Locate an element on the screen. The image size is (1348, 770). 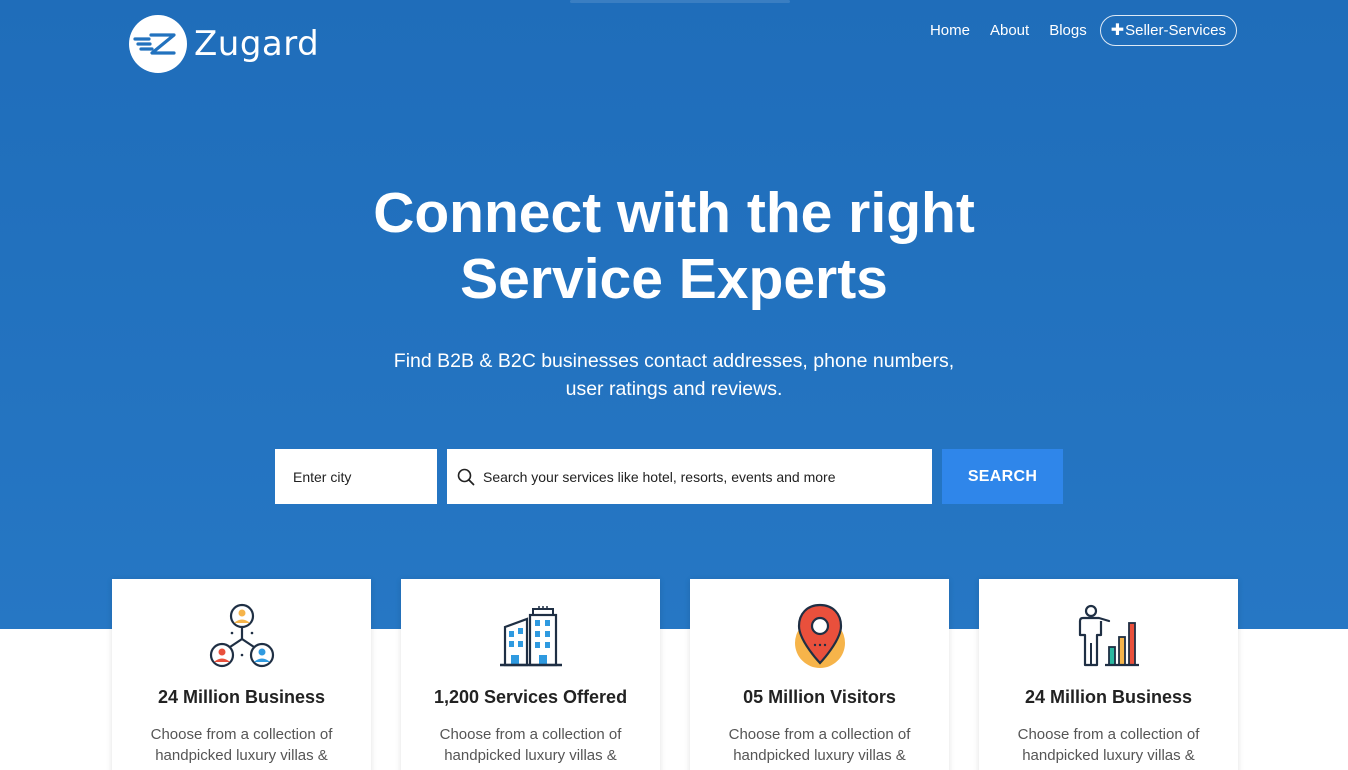
nav-about: About is located at coordinates (1009, 30).